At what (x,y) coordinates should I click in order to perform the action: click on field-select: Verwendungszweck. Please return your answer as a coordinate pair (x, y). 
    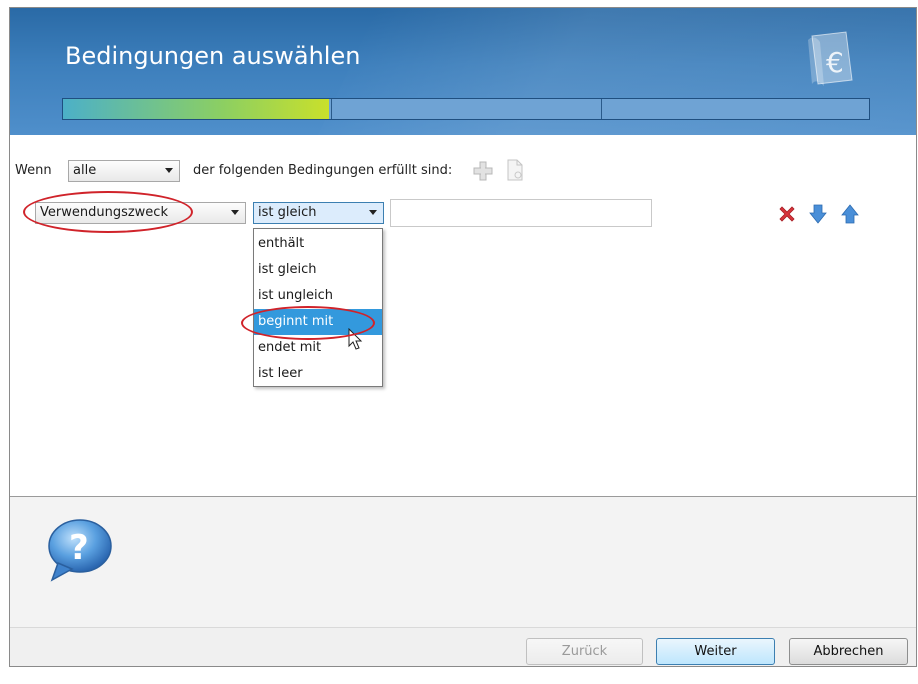
    Looking at the image, I should click on (140, 213).